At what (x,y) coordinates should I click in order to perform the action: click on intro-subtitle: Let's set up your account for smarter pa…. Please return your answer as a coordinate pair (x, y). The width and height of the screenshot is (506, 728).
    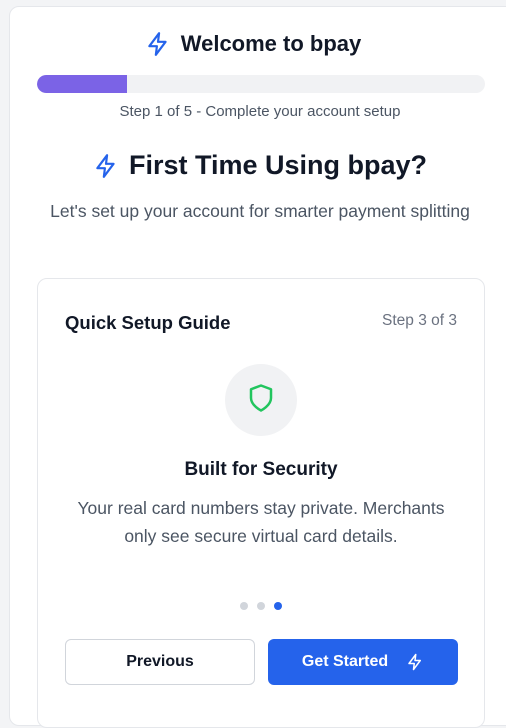
    Looking at the image, I should click on (260, 211).